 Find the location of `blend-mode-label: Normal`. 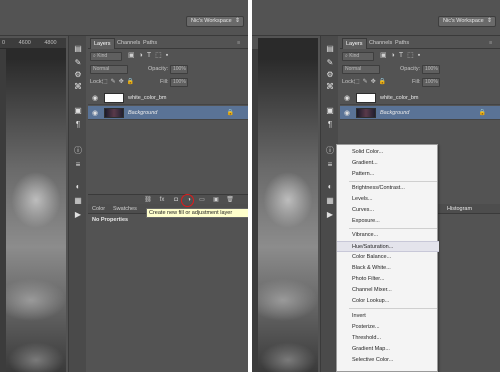

blend-mode-label: Normal is located at coordinates (353, 68).